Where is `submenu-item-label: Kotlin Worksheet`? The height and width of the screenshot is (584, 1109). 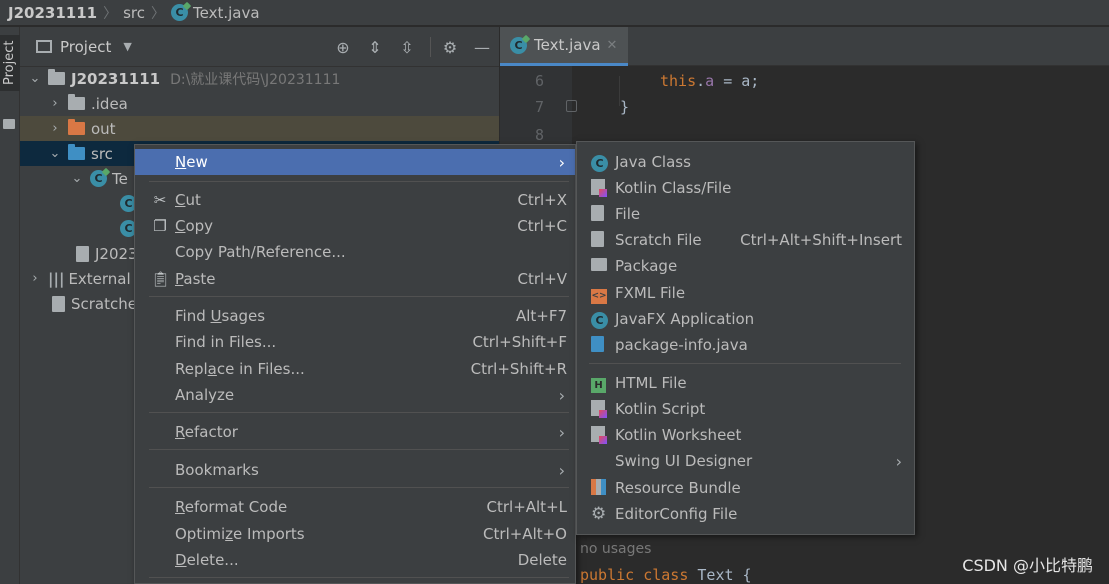
submenu-item-label: Kotlin Worksheet is located at coordinates (678, 435).